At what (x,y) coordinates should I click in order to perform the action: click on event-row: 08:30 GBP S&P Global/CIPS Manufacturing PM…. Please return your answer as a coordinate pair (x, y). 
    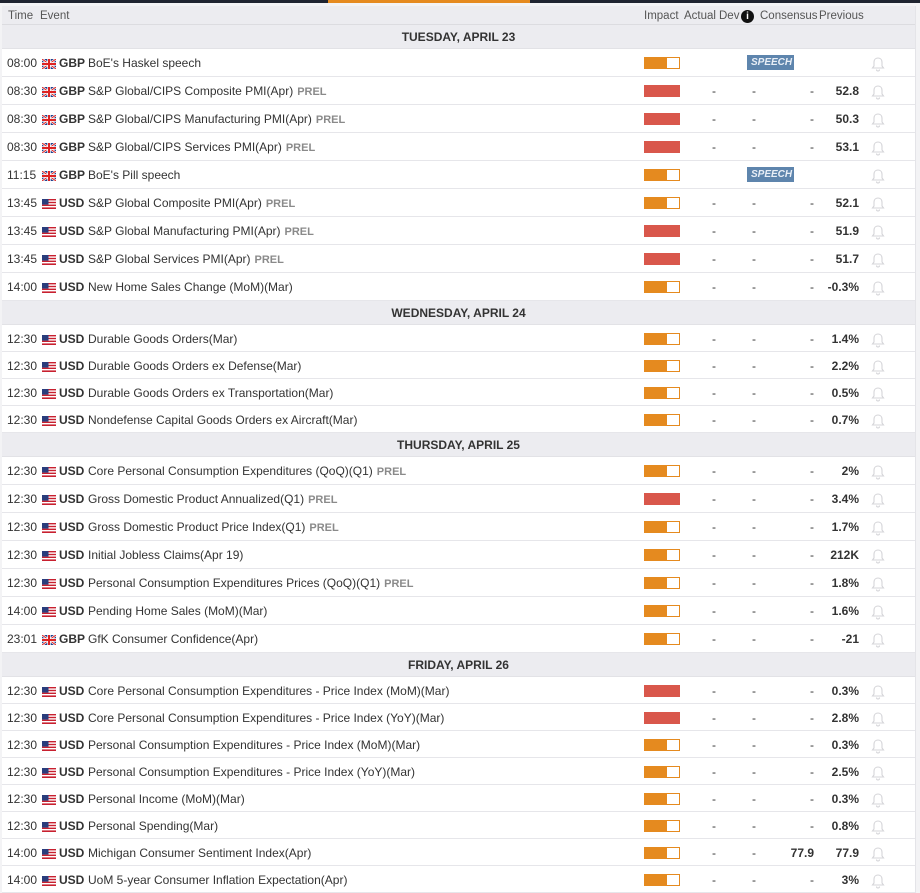
    Looking at the image, I should click on (458, 119).